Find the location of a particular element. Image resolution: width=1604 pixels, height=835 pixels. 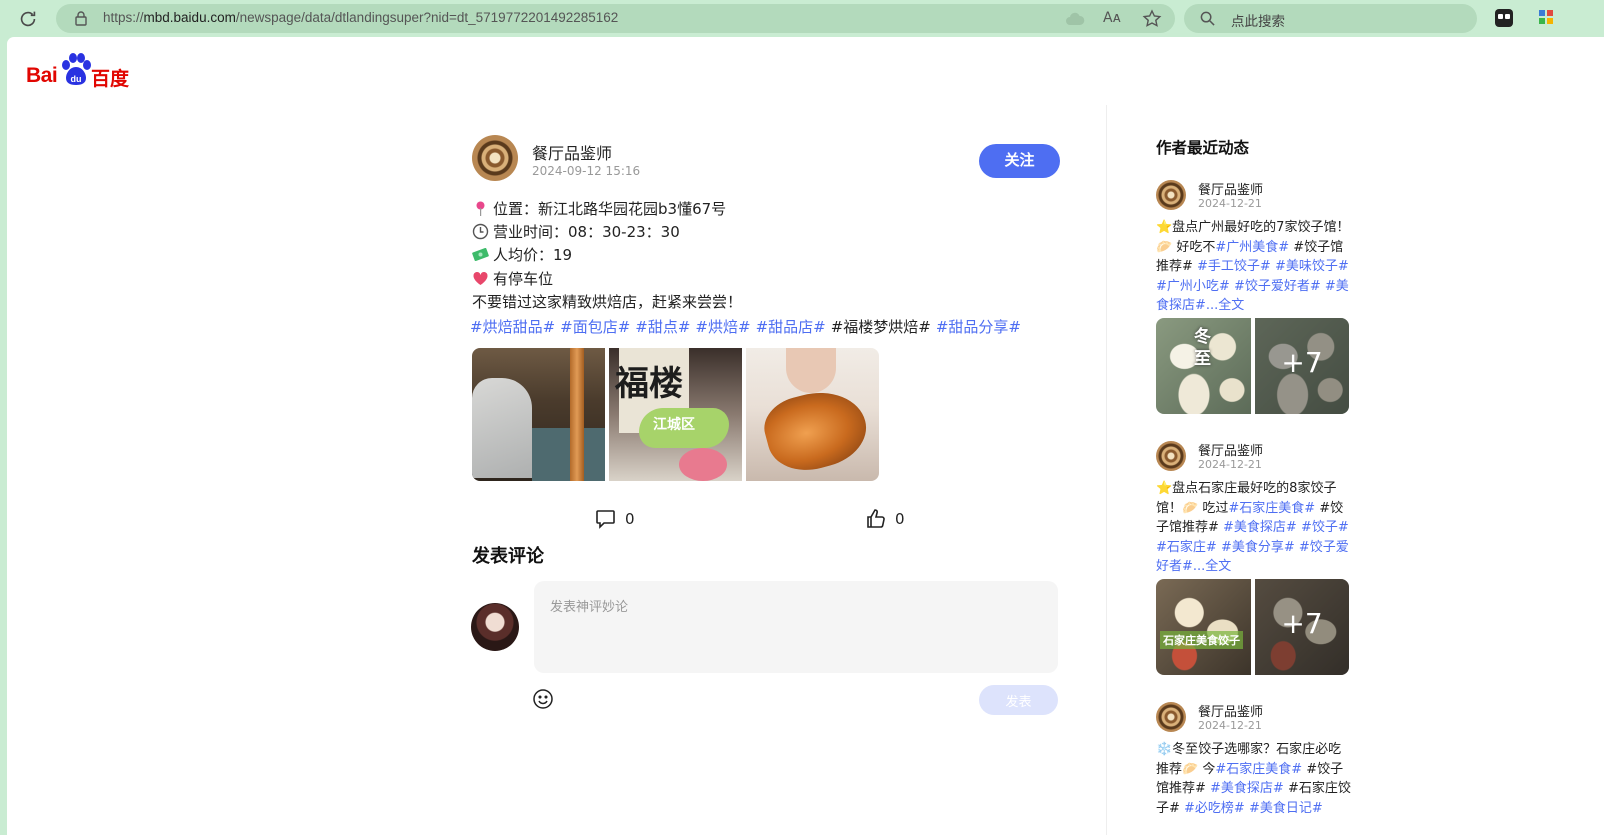

card-image: 冬至 is located at coordinates (1203, 366).